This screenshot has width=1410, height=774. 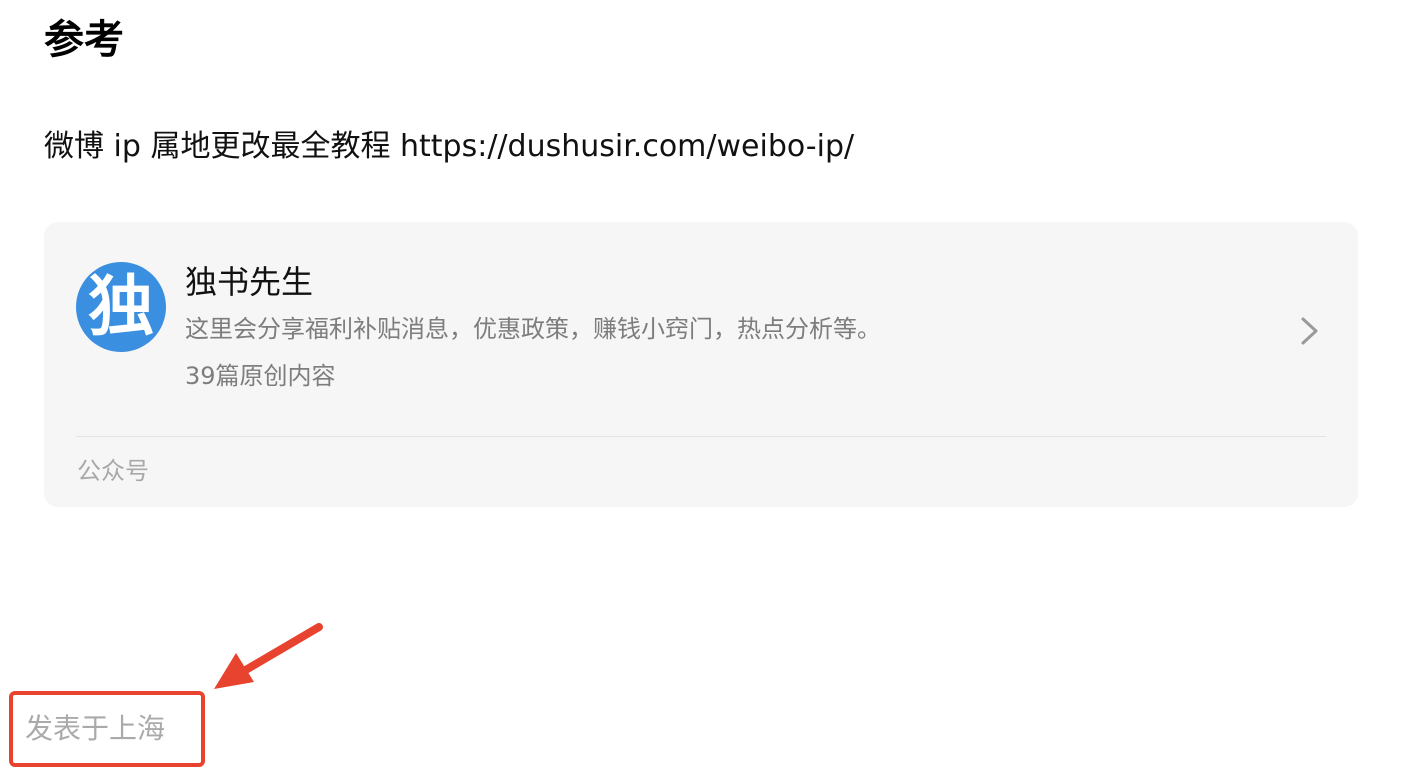 I want to click on reference-link: https://dushusir.com/weibo-ip/, so click(x=627, y=146).